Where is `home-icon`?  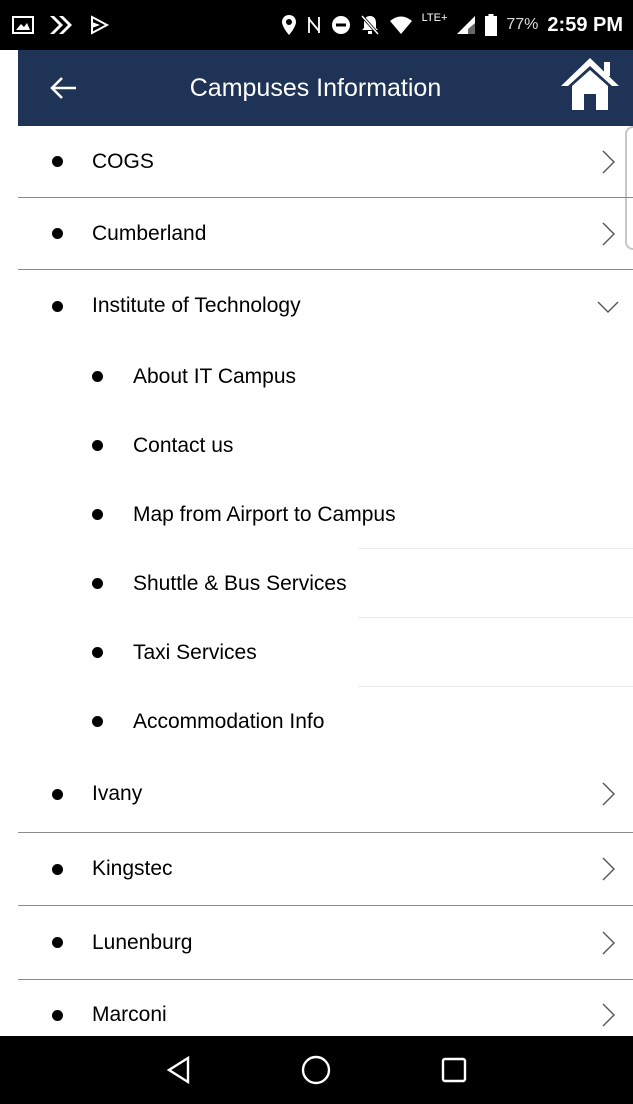 home-icon is located at coordinates (590, 84).